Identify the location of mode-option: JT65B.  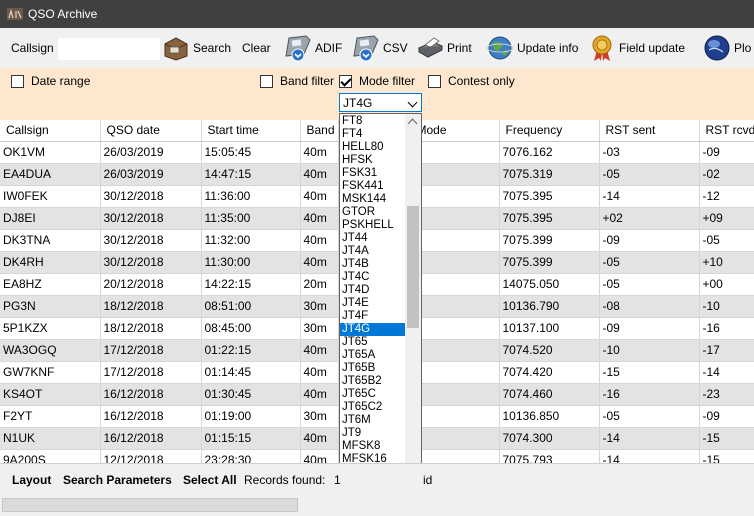
(373, 368).